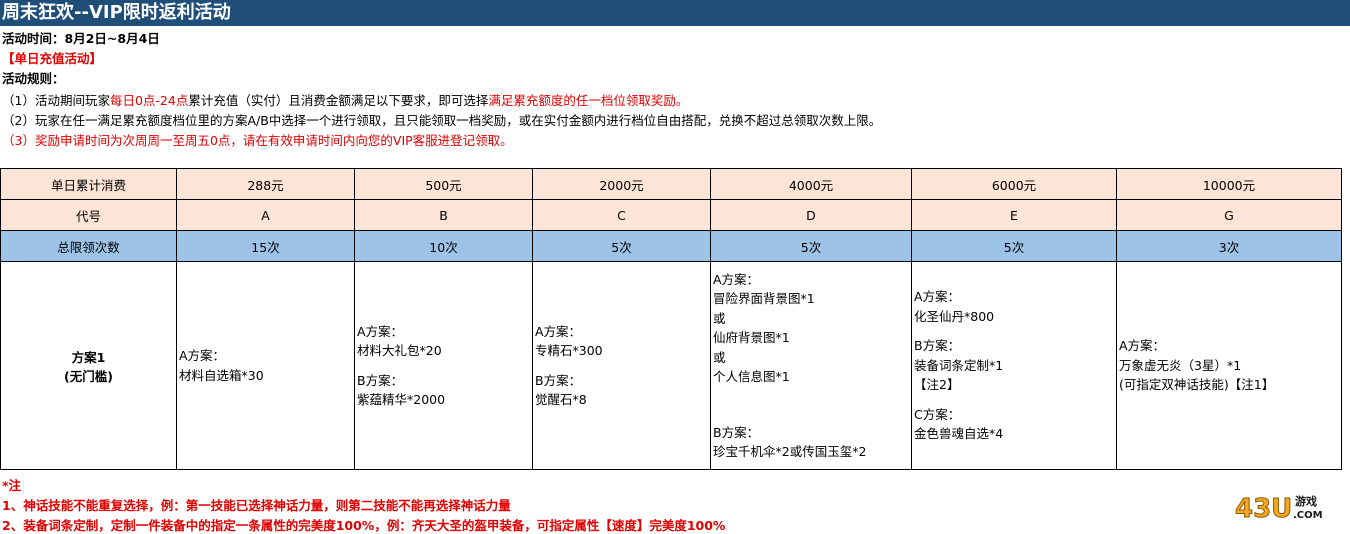 The width and height of the screenshot is (1350, 534). What do you see at coordinates (399, 350) in the screenshot?
I see `reward-line: 材料大礼包*20` at bounding box center [399, 350].